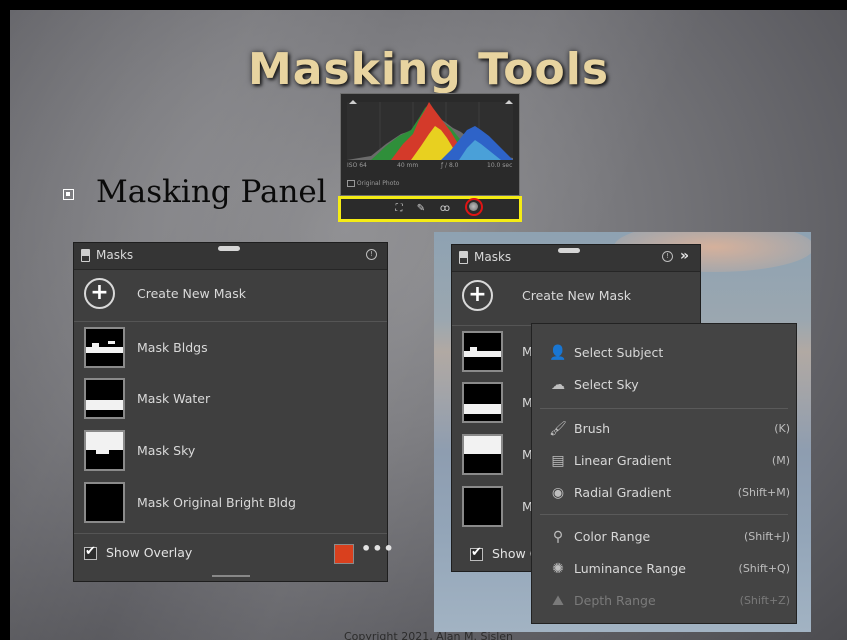 This screenshot has height=640, width=847. Describe the element at coordinates (763, 492) in the screenshot. I see `menu-item-shortcut: (Shift+M)` at that location.